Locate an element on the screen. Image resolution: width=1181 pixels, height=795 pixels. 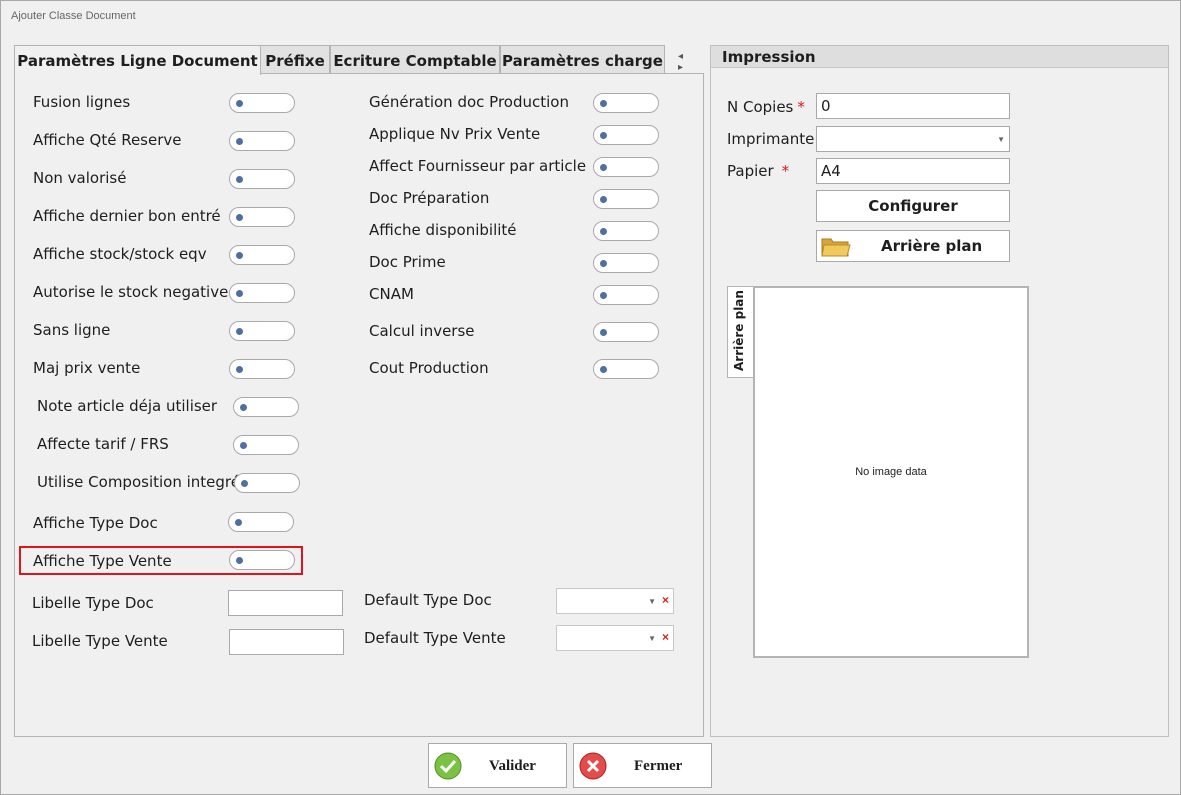
affiche-type-doc-toggle is located at coordinates (261, 522).